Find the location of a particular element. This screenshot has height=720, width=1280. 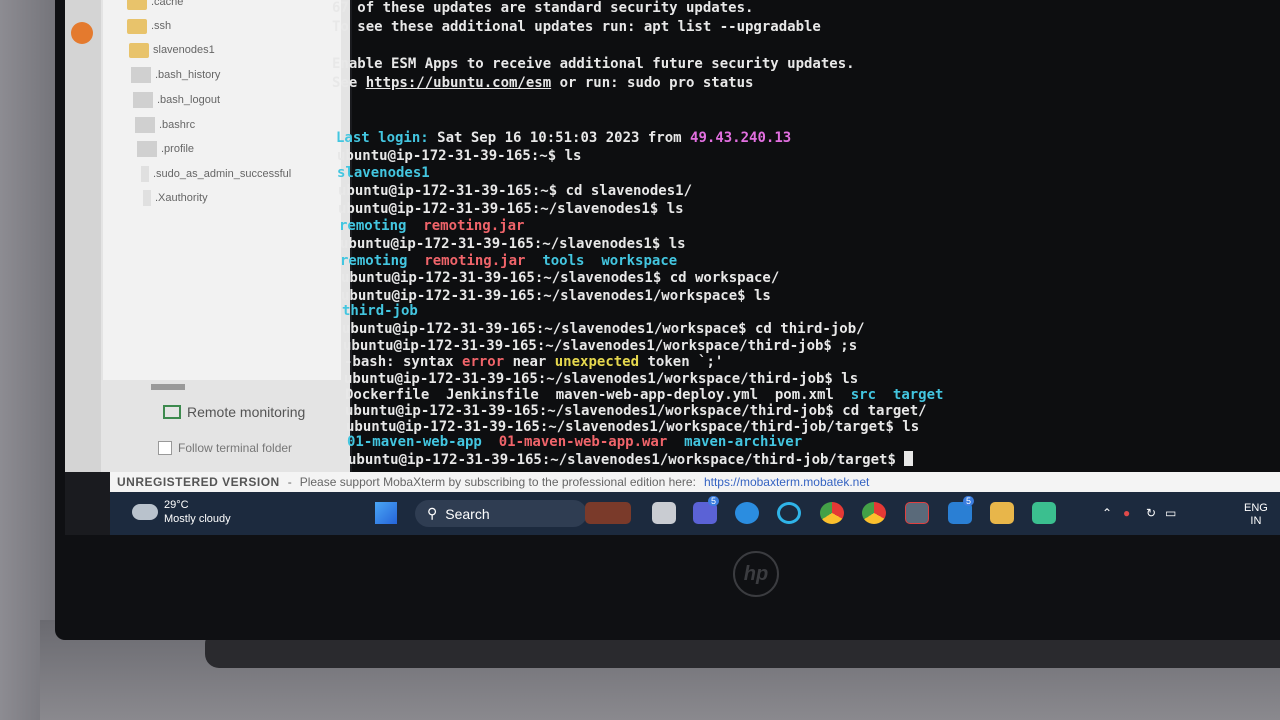

last-login-time: Sat Sep 16 10:51:03 2023 from is located at coordinates (564, 138).